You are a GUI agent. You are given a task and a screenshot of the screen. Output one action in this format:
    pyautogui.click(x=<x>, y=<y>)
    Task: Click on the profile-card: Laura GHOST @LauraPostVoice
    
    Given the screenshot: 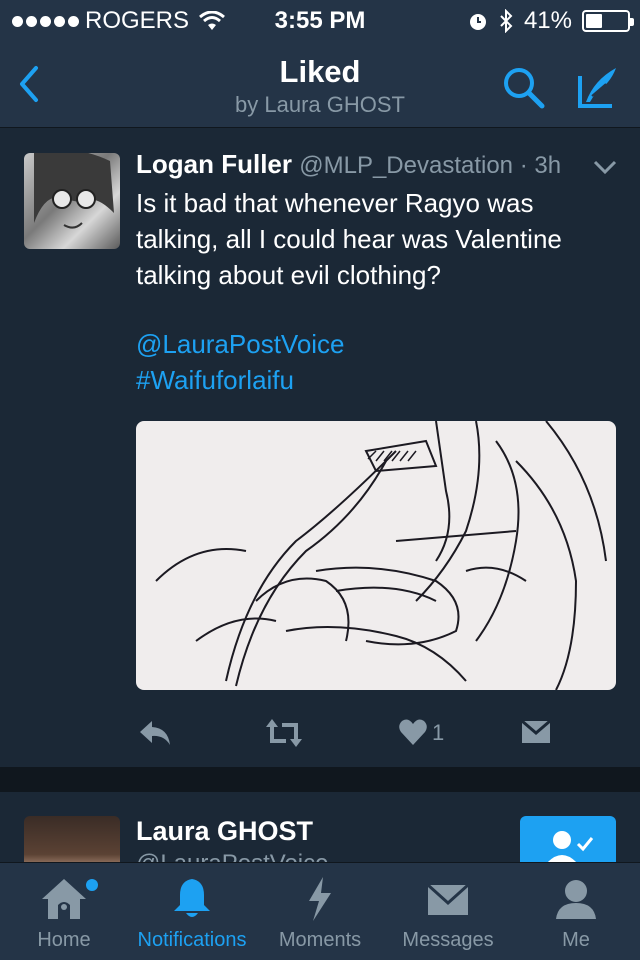 What is the action you would take?
    pyautogui.click(x=320, y=827)
    